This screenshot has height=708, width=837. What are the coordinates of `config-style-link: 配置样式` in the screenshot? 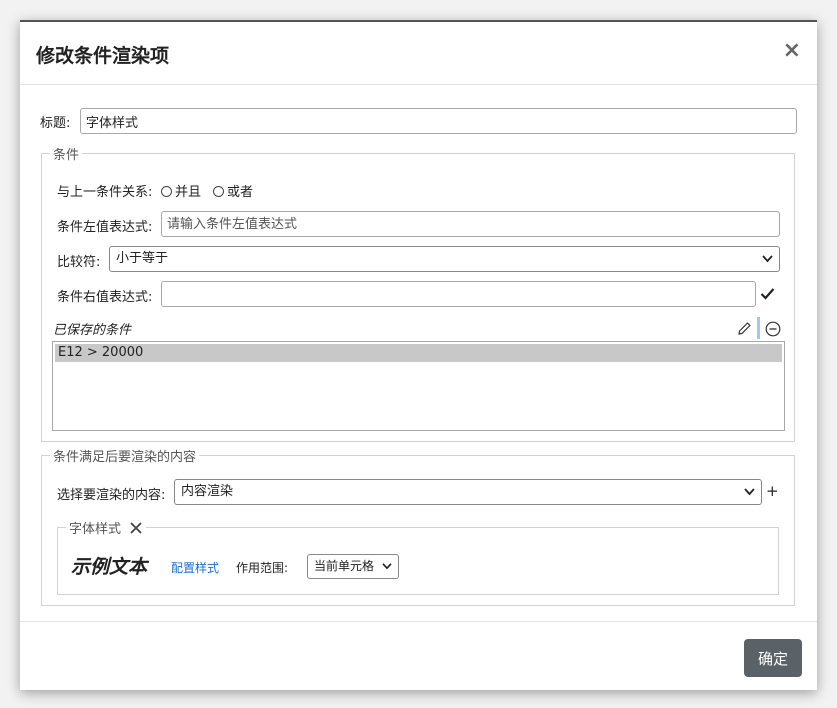 It's located at (195, 567).